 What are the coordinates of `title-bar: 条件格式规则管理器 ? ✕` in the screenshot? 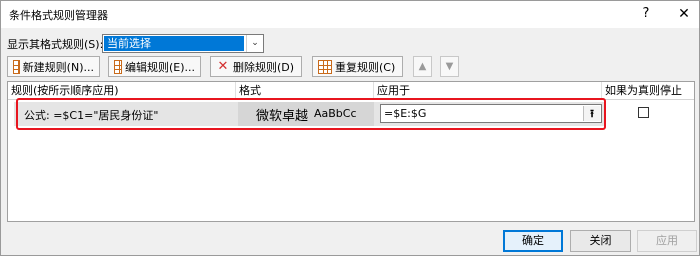 It's located at (350, 14).